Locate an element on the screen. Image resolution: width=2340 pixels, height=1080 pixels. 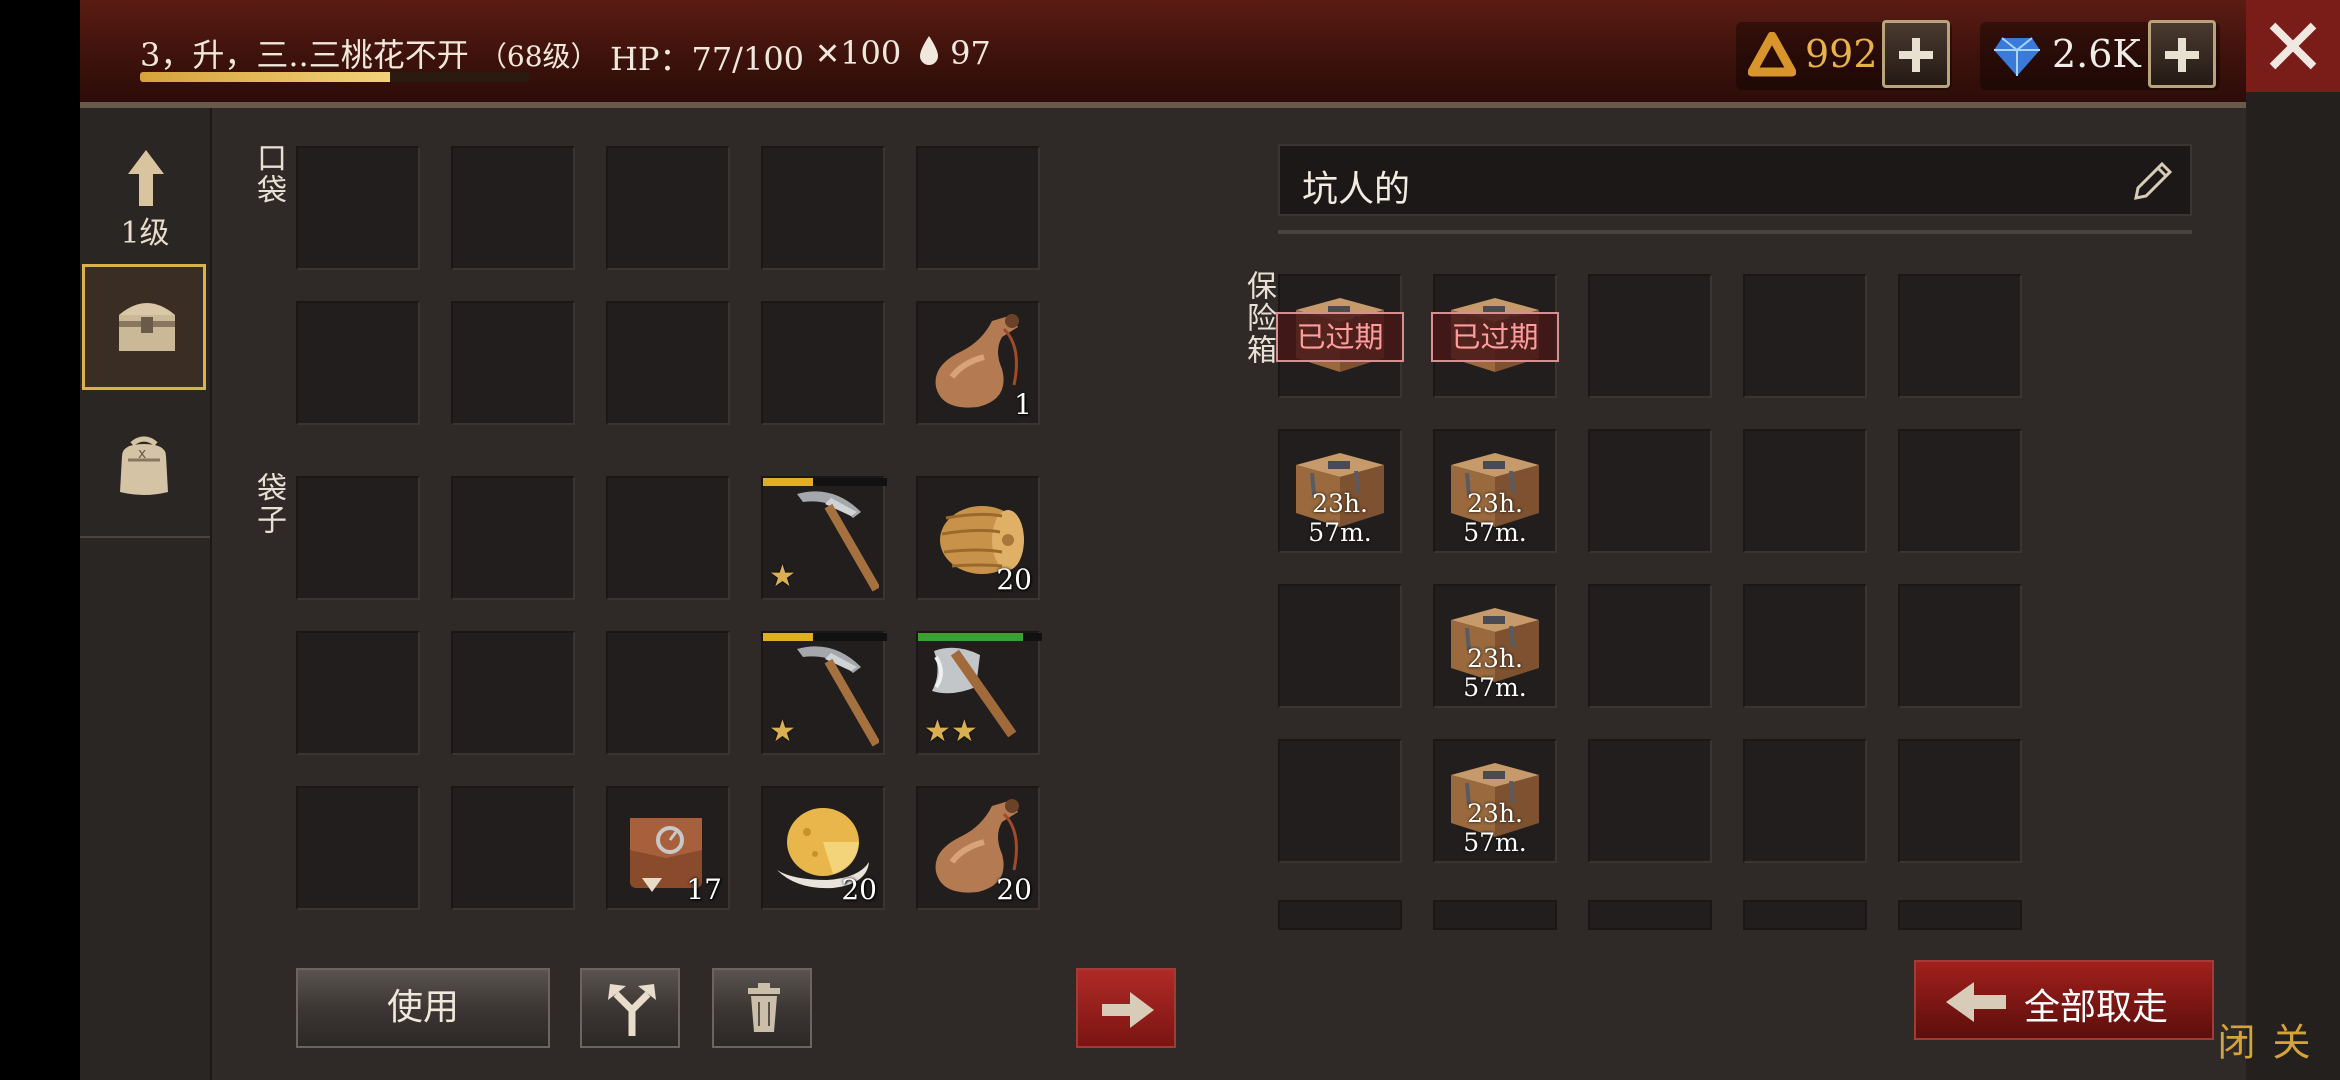
delete-button is located at coordinates (762, 1008).